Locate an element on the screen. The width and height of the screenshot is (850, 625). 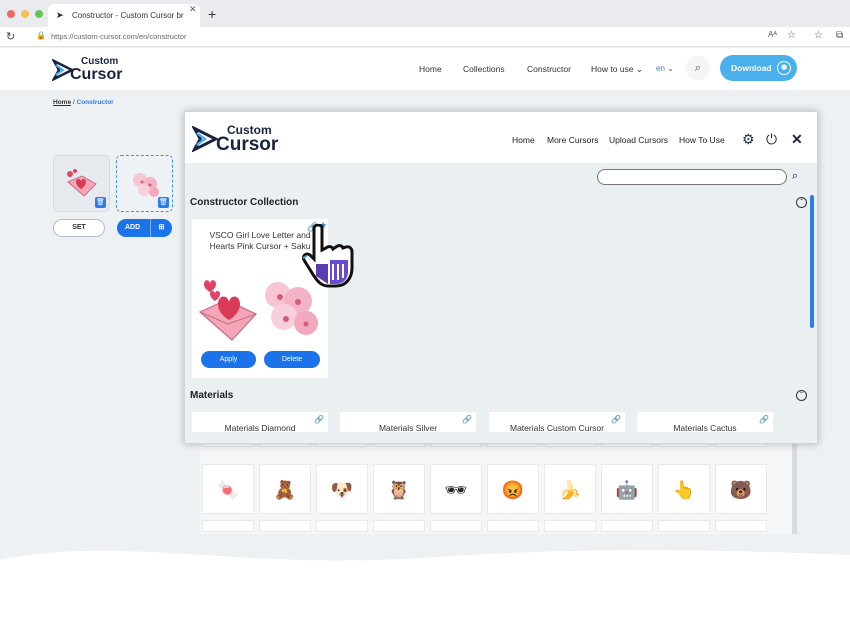
popup-nav-more-cursors: More Cursors is located at coordinates (572, 140).